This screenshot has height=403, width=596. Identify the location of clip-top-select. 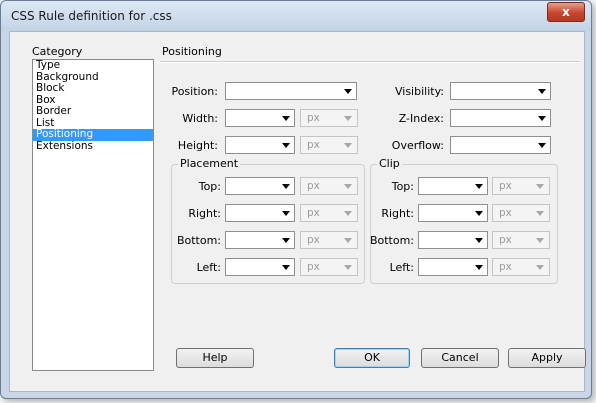
(453, 186).